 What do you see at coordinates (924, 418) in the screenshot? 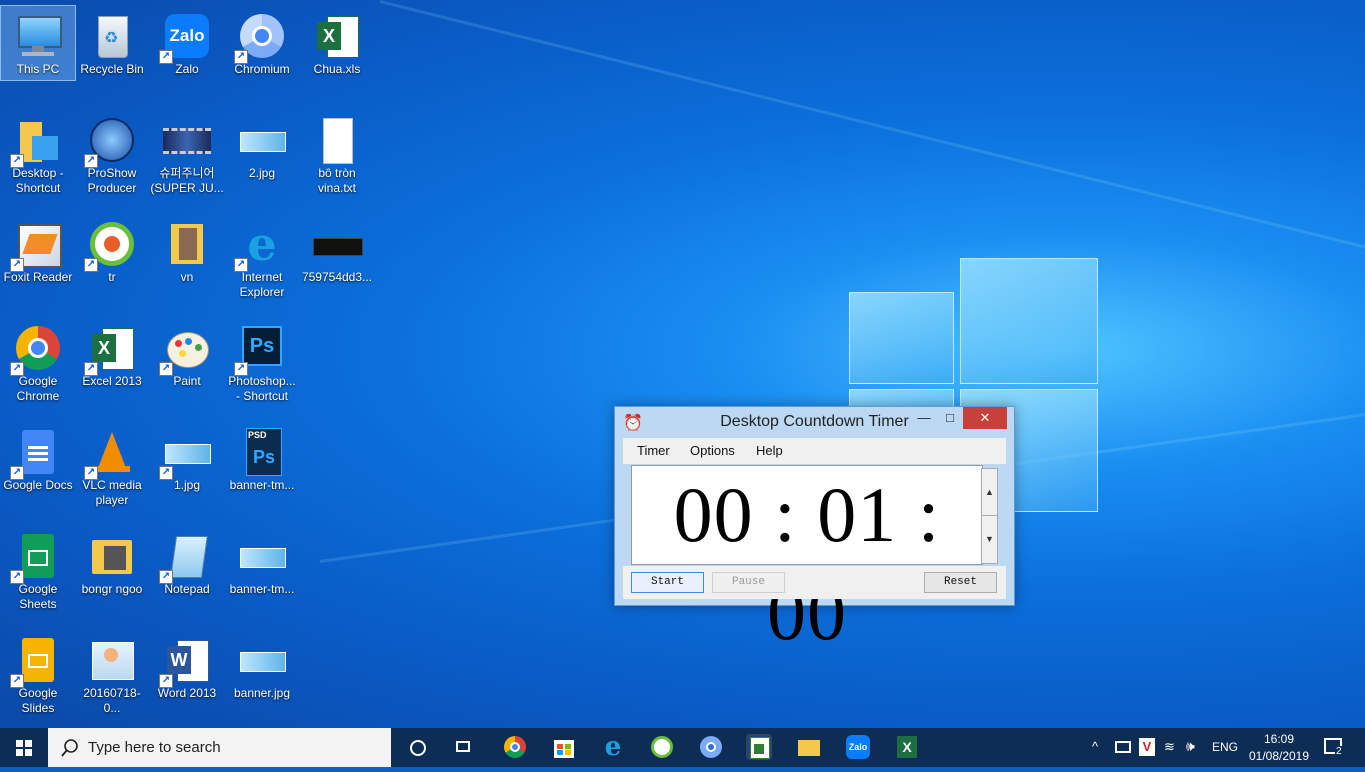
I see `minimize-button: —` at bounding box center [924, 418].